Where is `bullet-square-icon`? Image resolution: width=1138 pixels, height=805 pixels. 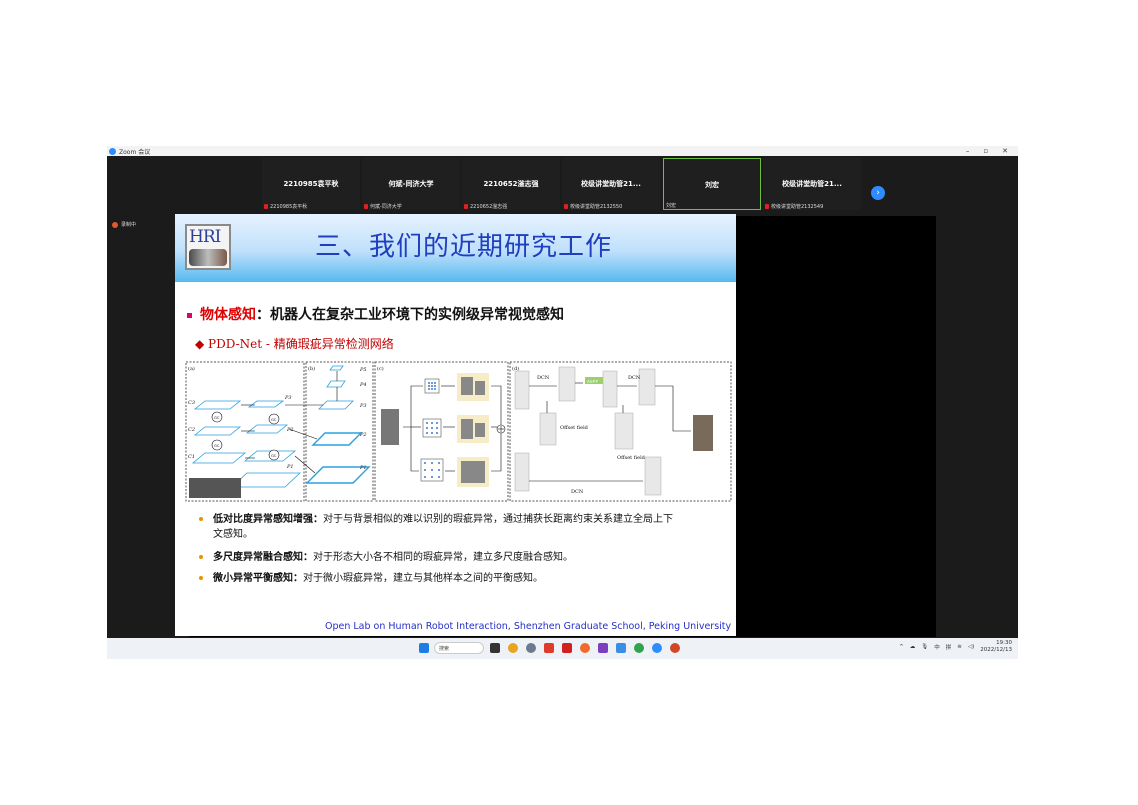
bullet-square-icon is located at coordinates (189, 315).